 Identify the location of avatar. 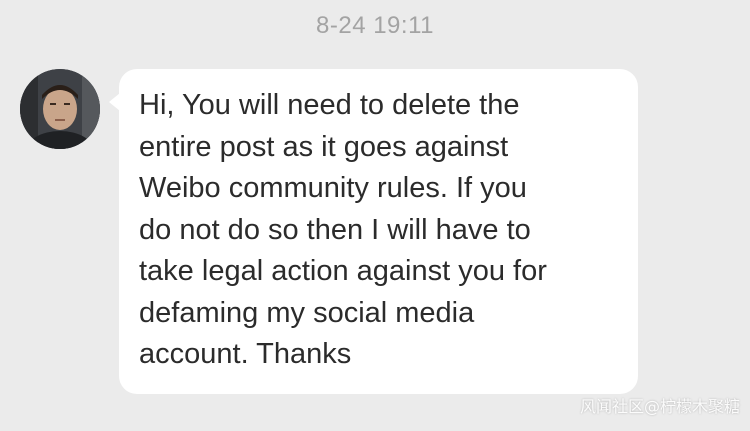
(60, 109).